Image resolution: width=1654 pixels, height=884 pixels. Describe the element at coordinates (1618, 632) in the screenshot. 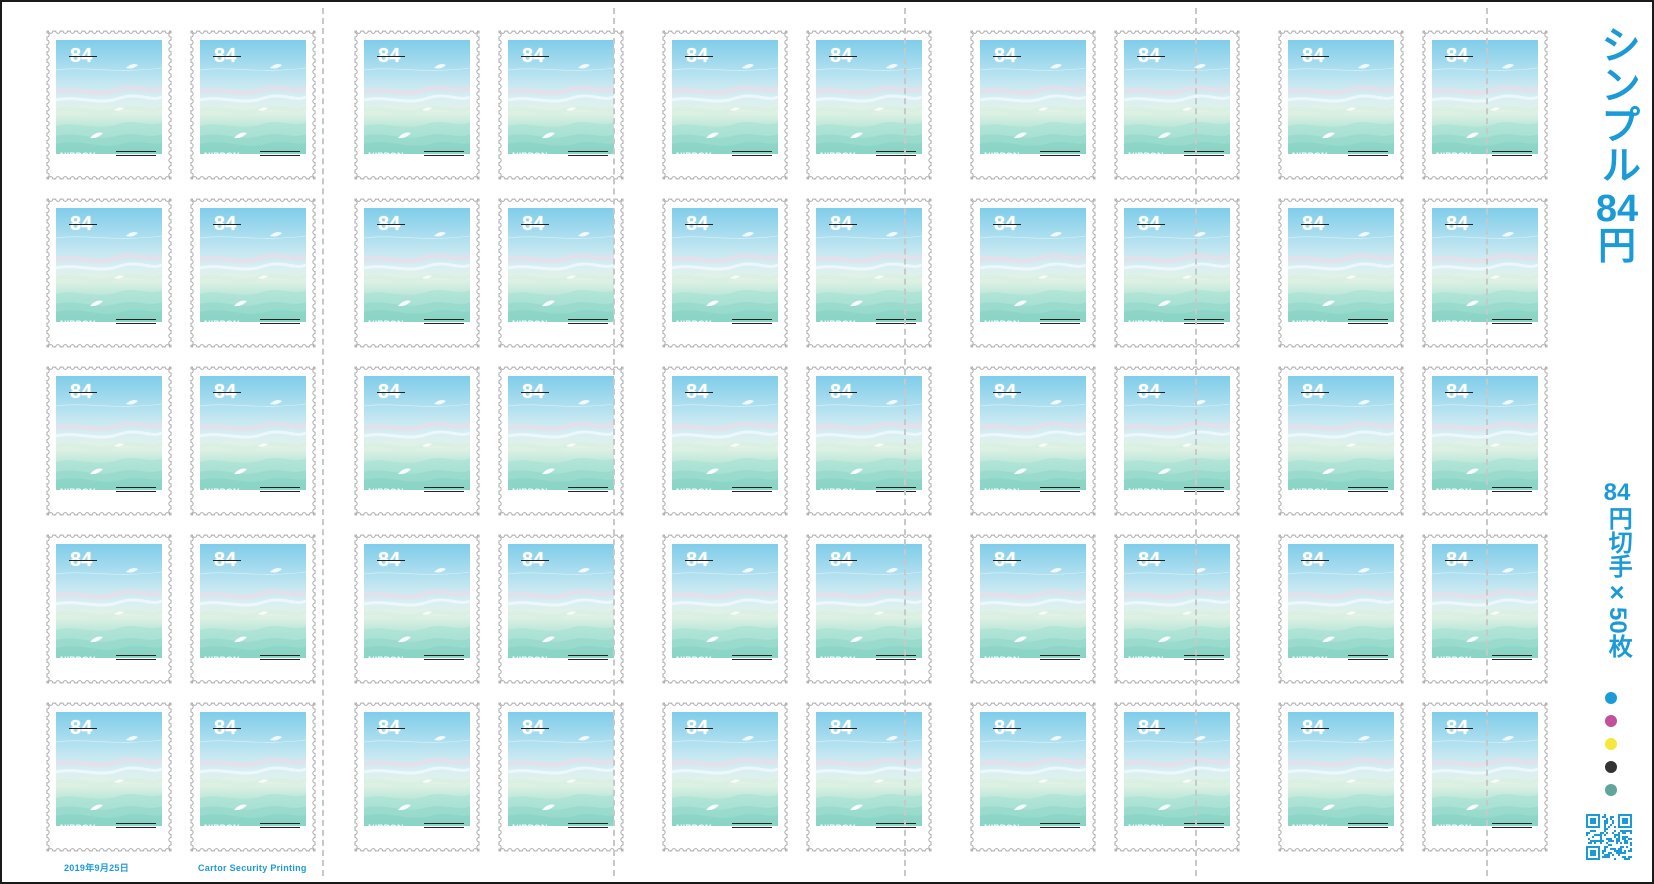

I see `count-line: 50枚` at that location.